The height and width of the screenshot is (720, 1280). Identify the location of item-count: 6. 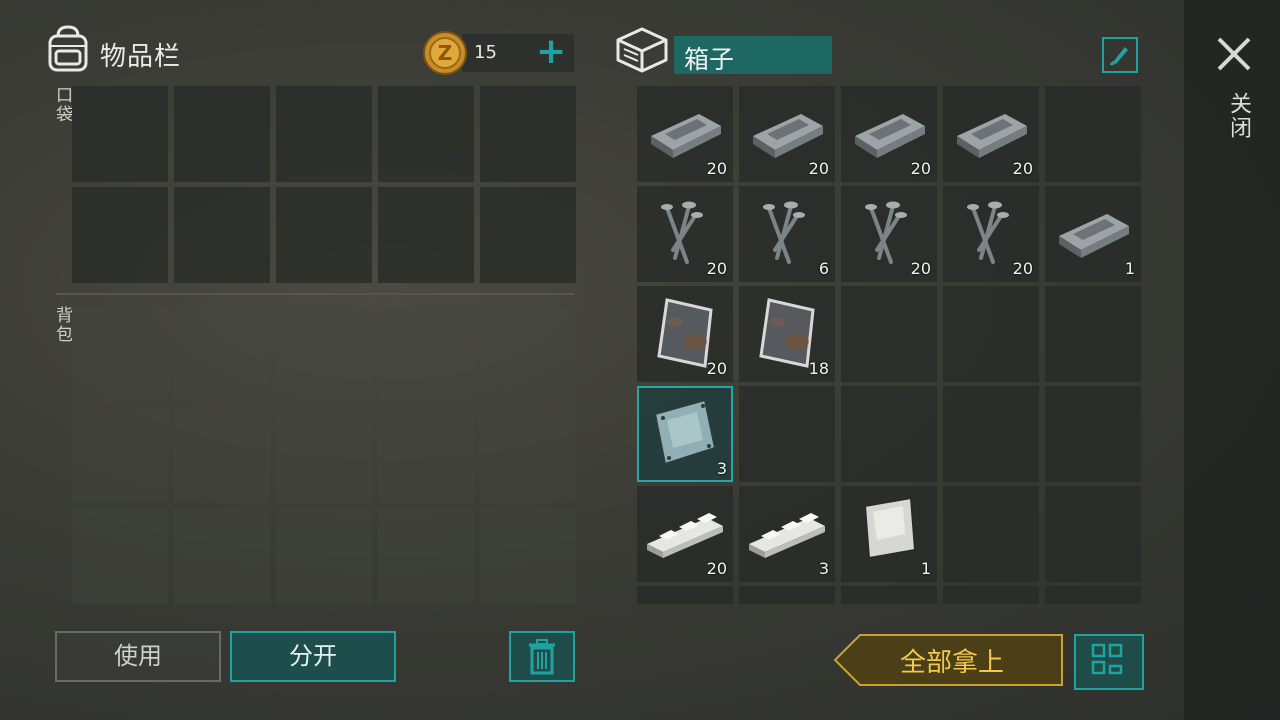
(823, 268).